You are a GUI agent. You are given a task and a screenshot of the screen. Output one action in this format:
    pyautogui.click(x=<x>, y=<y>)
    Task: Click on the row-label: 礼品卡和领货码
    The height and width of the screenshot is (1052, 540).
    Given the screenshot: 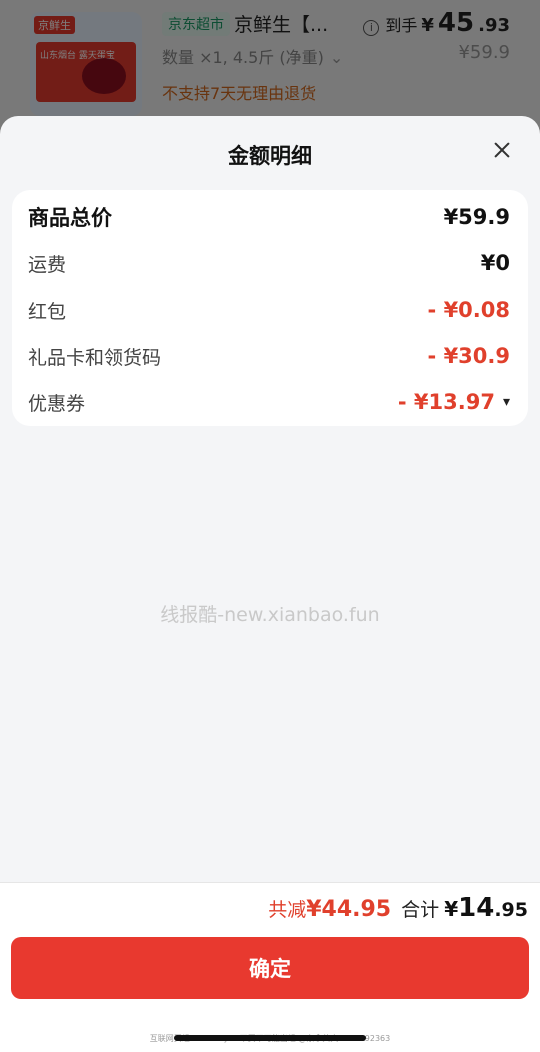 What is the action you would take?
    pyautogui.click(x=95, y=357)
    